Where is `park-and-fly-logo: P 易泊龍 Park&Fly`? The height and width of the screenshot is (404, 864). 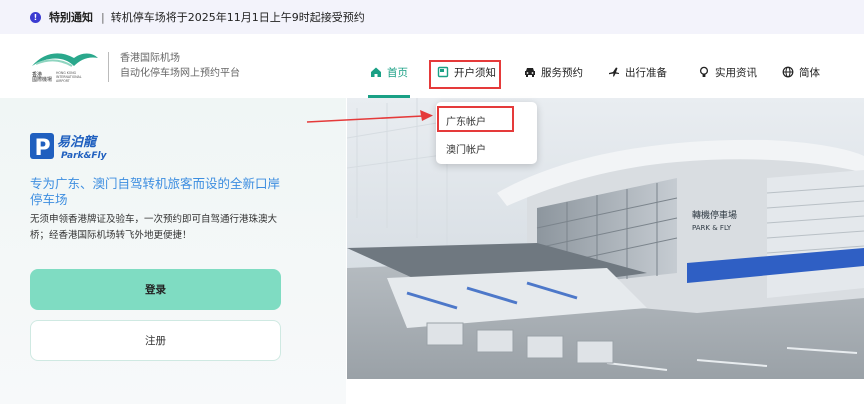
park-and-fly-logo: P 易泊龍 Park&Fly is located at coordinates (69, 147).